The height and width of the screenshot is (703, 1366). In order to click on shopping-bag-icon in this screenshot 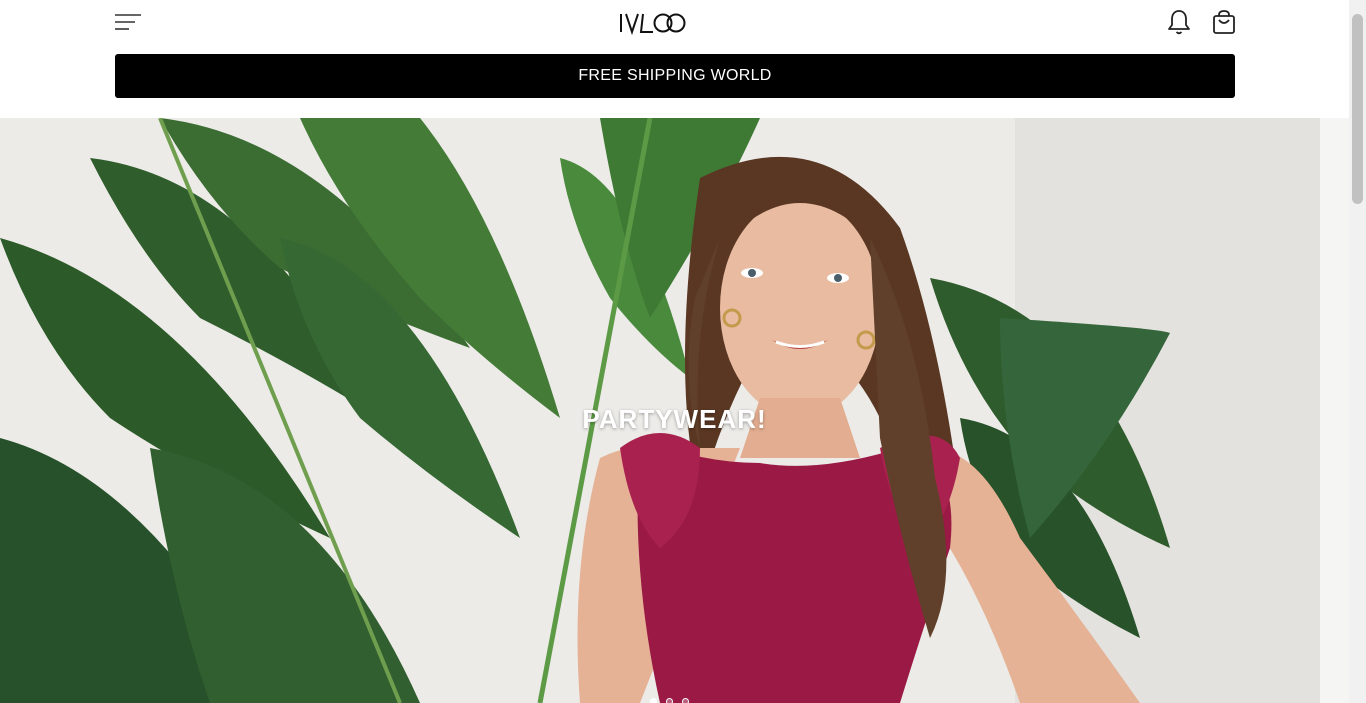, I will do `click(1224, 22)`.